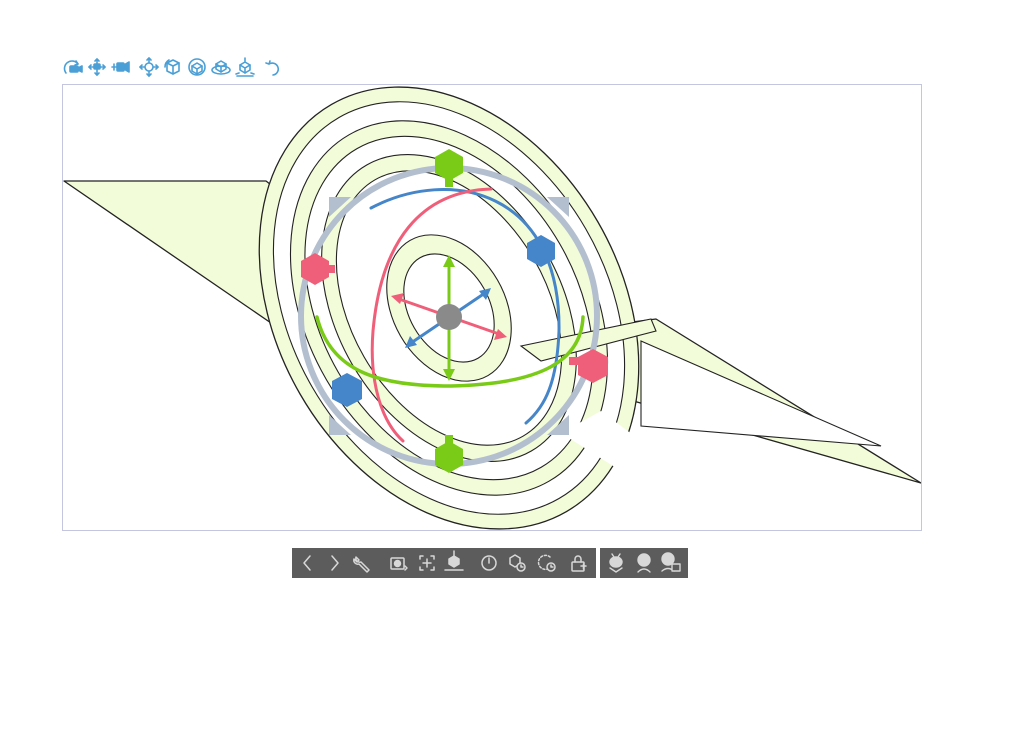 Image resolution: width=1024 pixels, height=747 pixels. Describe the element at coordinates (245, 67) in the screenshot. I see `object-move-floor-icon` at that location.